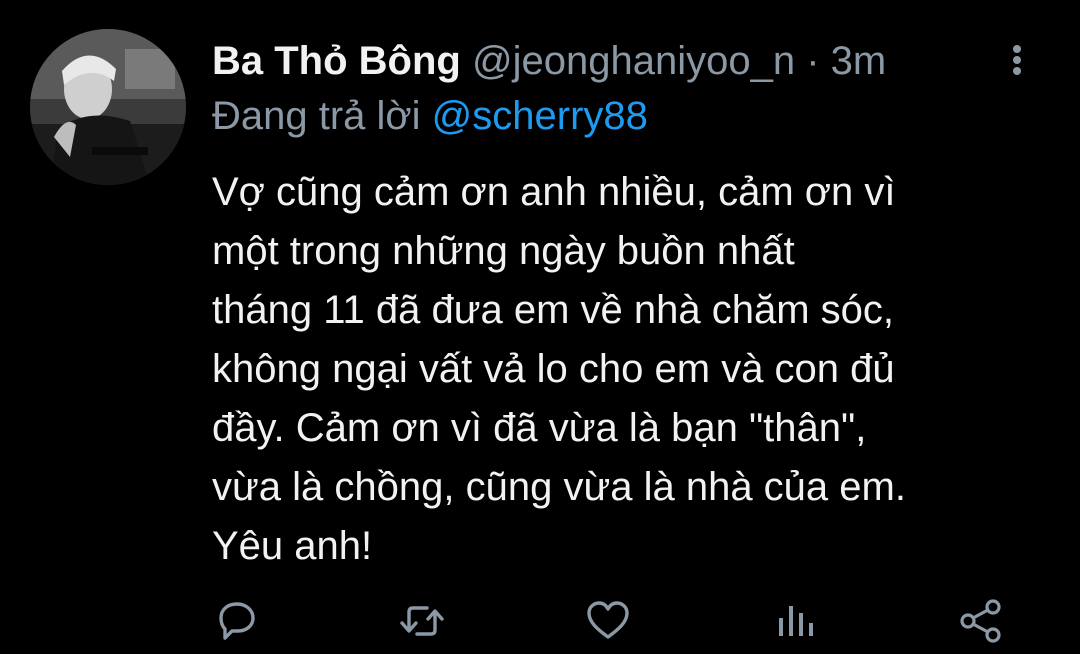  Describe the element at coordinates (430, 116) in the screenshot. I see `replying-to: Đang trả lời @scherry88` at that location.